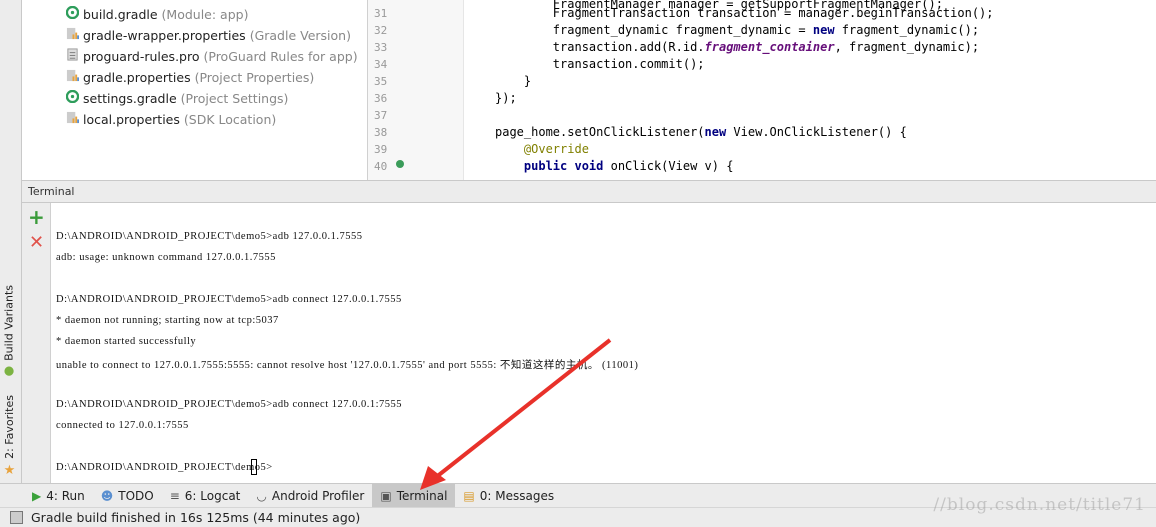  I want to click on tool-window-messages: ▤ 0: Messages, so click(508, 496).